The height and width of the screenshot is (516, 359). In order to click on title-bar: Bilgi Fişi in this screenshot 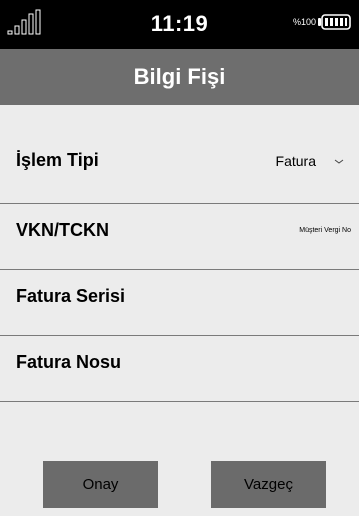, I will do `click(179, 77)`.